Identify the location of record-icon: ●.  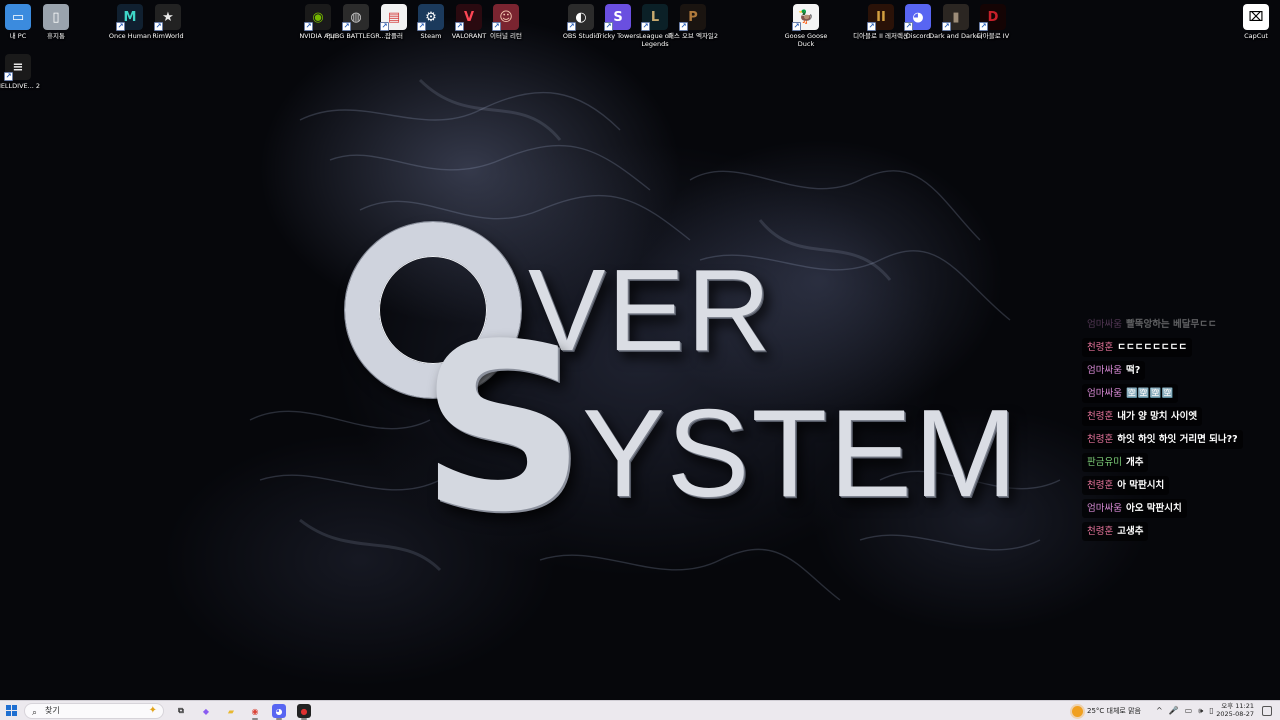
(304, 711).